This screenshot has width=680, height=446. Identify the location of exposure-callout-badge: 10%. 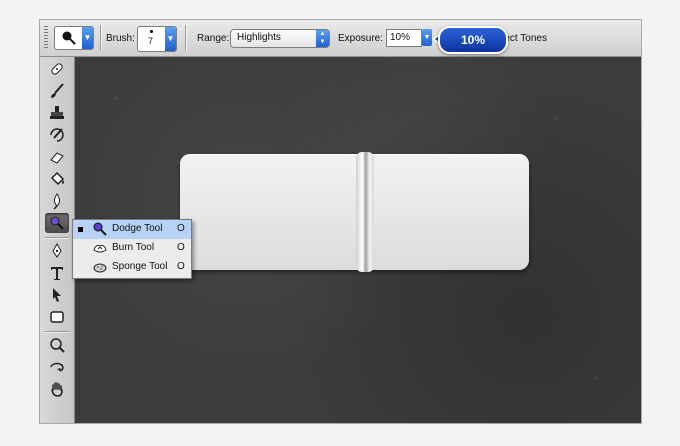
(473, 40).